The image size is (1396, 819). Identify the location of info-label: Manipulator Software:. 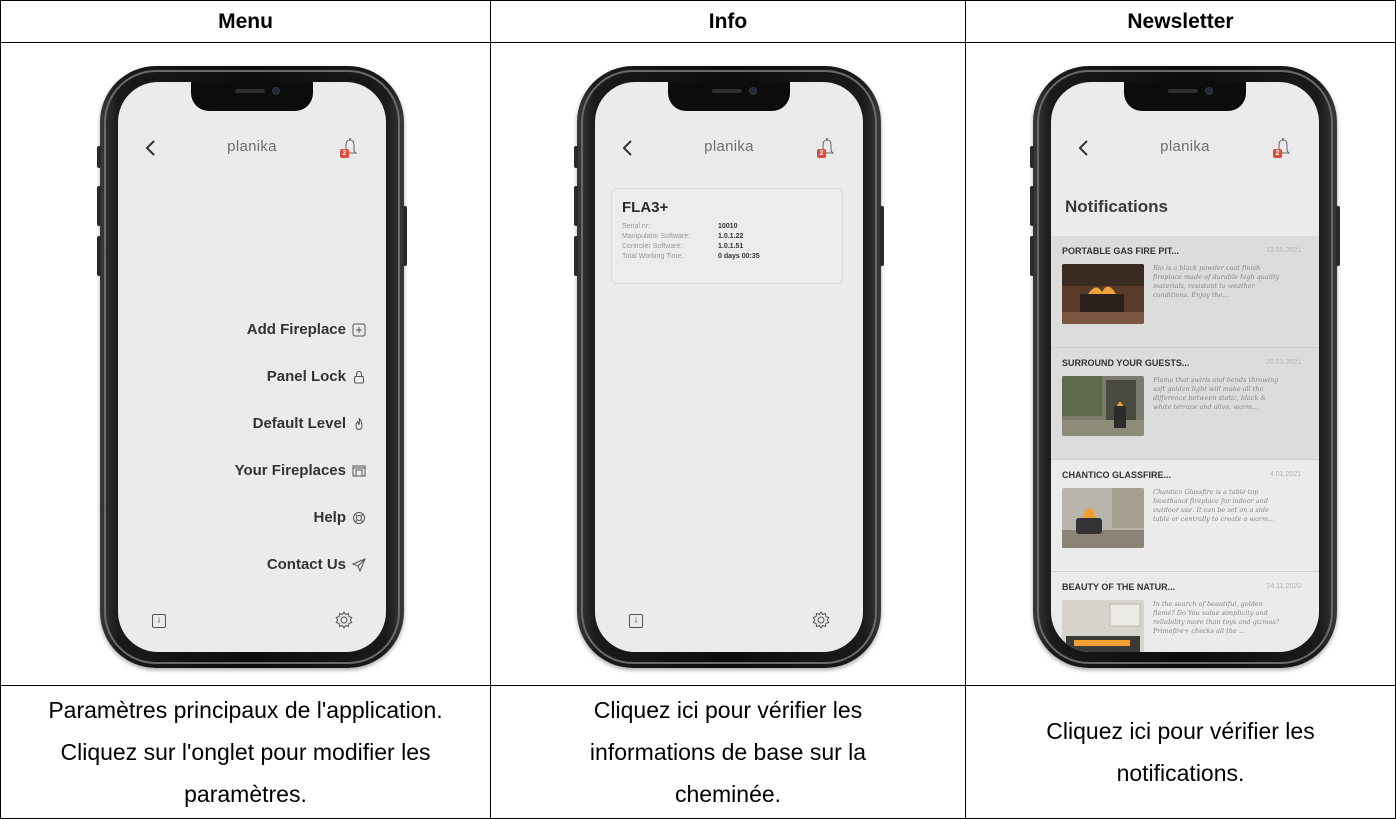
(656, 236).